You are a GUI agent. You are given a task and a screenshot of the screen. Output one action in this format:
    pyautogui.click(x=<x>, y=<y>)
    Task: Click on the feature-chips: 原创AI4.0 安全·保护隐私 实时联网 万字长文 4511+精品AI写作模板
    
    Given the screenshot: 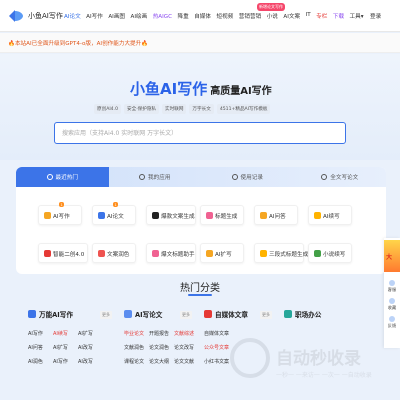 What is the action you would take?
    pyautogui.click(x=182, y=109)
    